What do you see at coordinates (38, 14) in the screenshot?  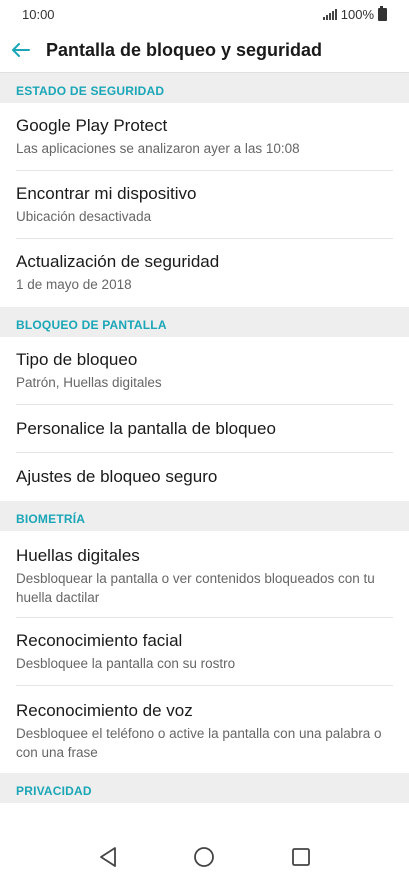 I see `clock: 10:00` at bounding box center [38, 14].